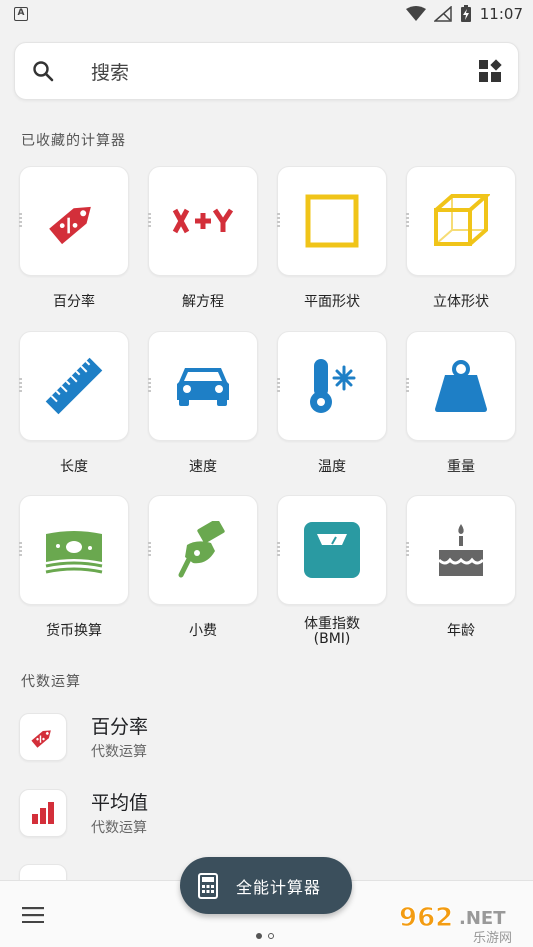 The width and height of the screenshot is (533, 947). I want to click on no-signal-icon, so click(442, 14).